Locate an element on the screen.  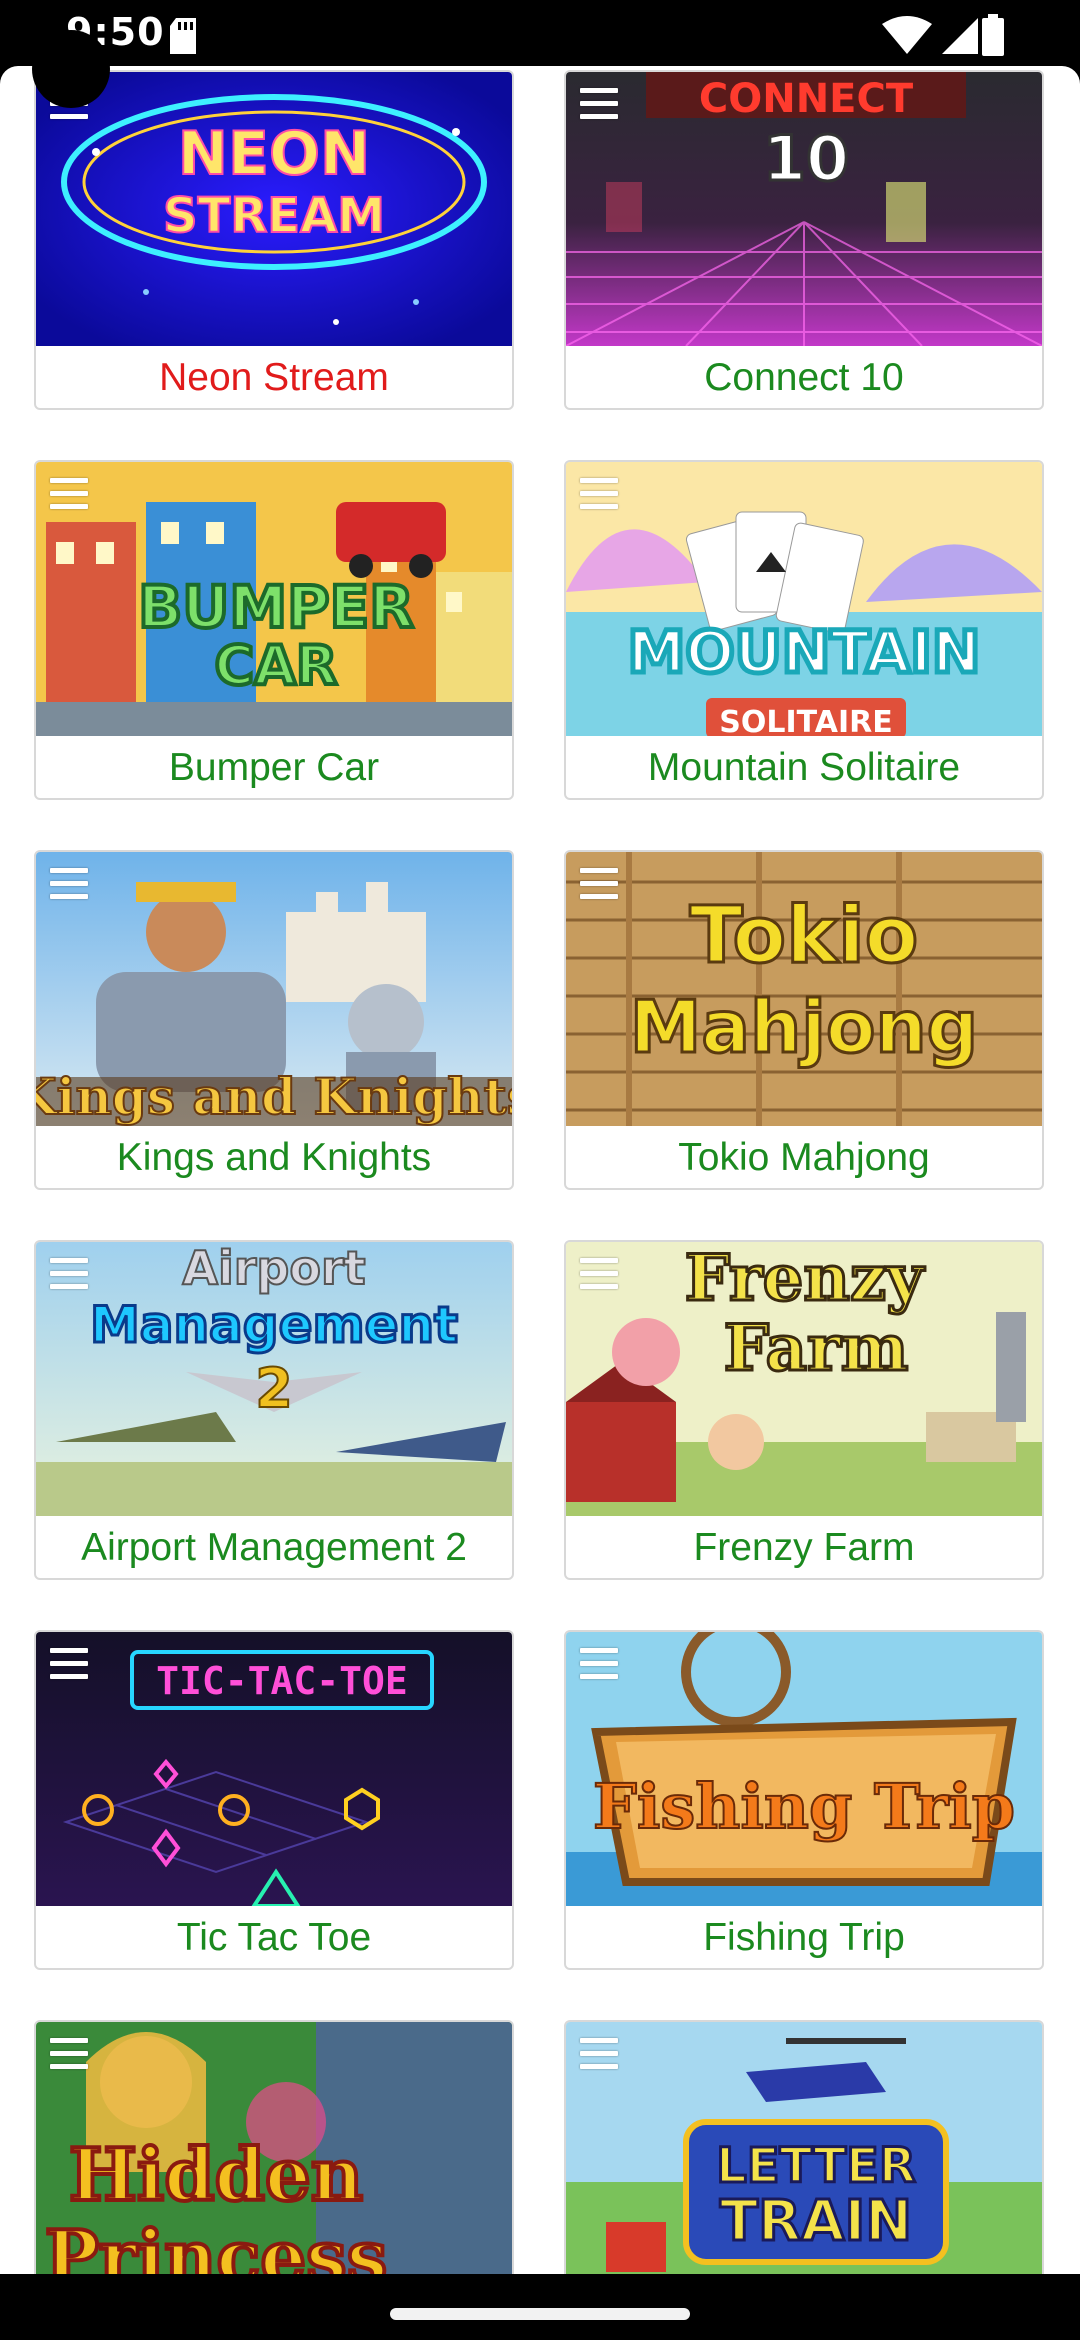
status-bar: 9:50 is located at coordinates (540, 54).